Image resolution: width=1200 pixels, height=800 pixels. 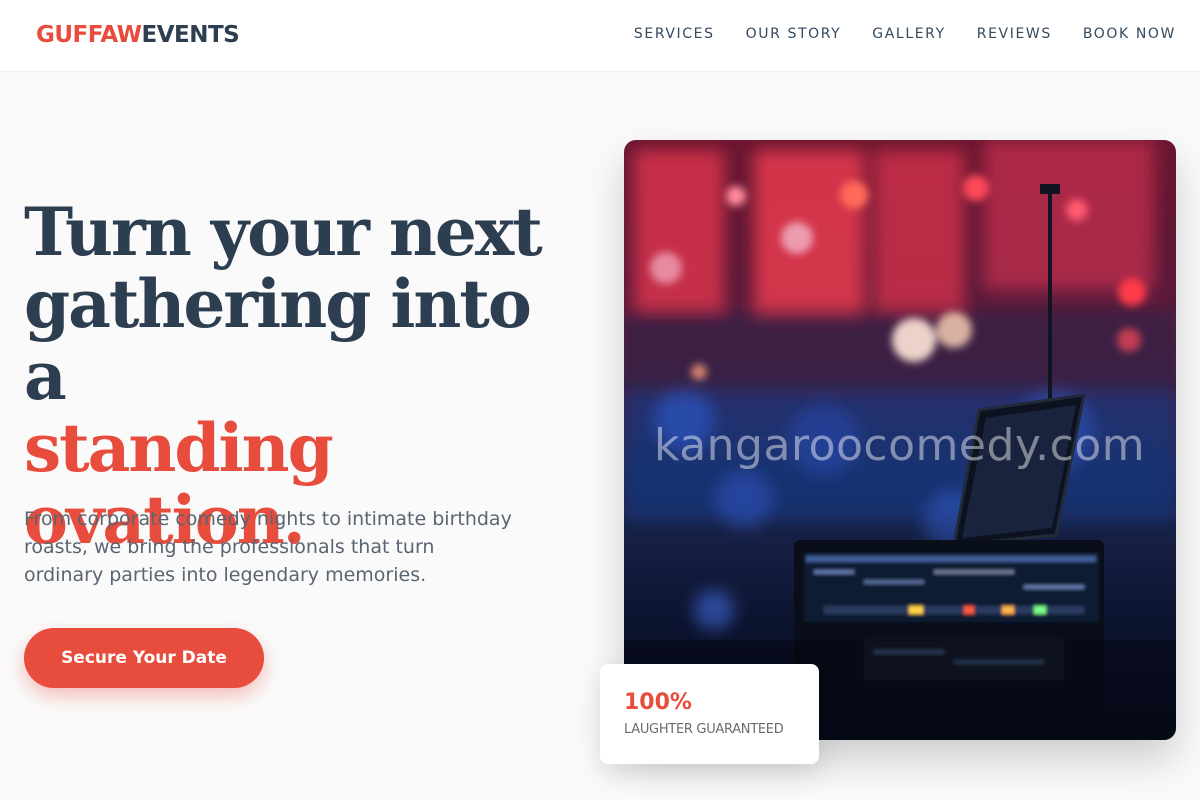 What do you see at coordinates (704, 729) in the screenshot?
I see `badge-label: LAUGHTER GUARANTEED` at bounding box center [704, 729].